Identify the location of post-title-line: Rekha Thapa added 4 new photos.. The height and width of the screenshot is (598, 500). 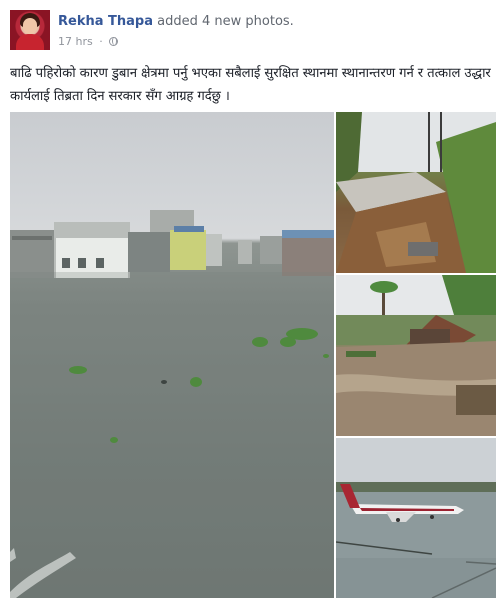
(176, 21).